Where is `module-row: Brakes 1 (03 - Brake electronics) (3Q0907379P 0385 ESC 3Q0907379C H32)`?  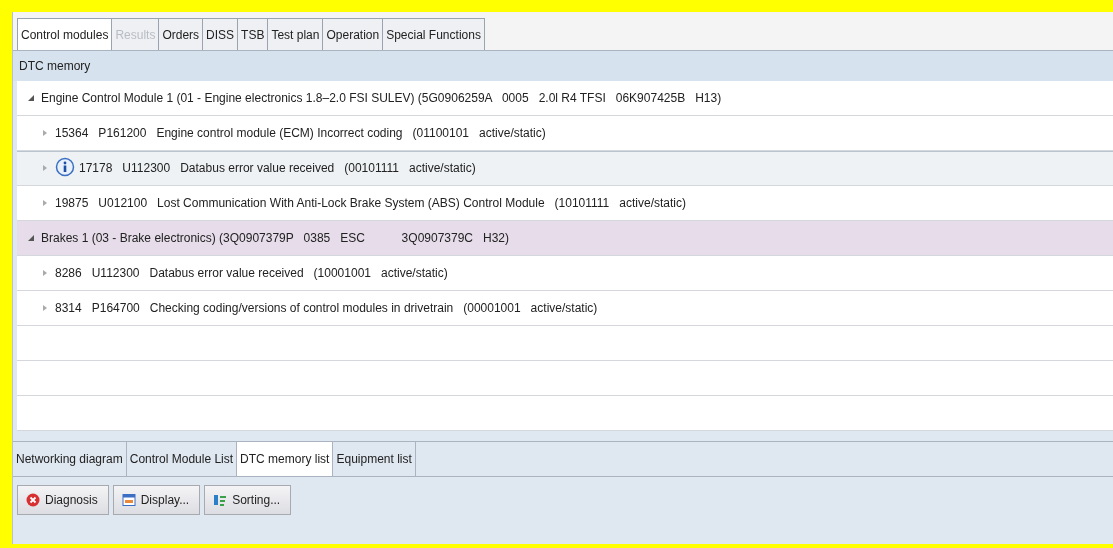
module-row: Brakes 1 (03 - Brake electronics) (3Q0907379P 0385 ESC 3Q0907379C H32) is located at coordinates (565, 238).